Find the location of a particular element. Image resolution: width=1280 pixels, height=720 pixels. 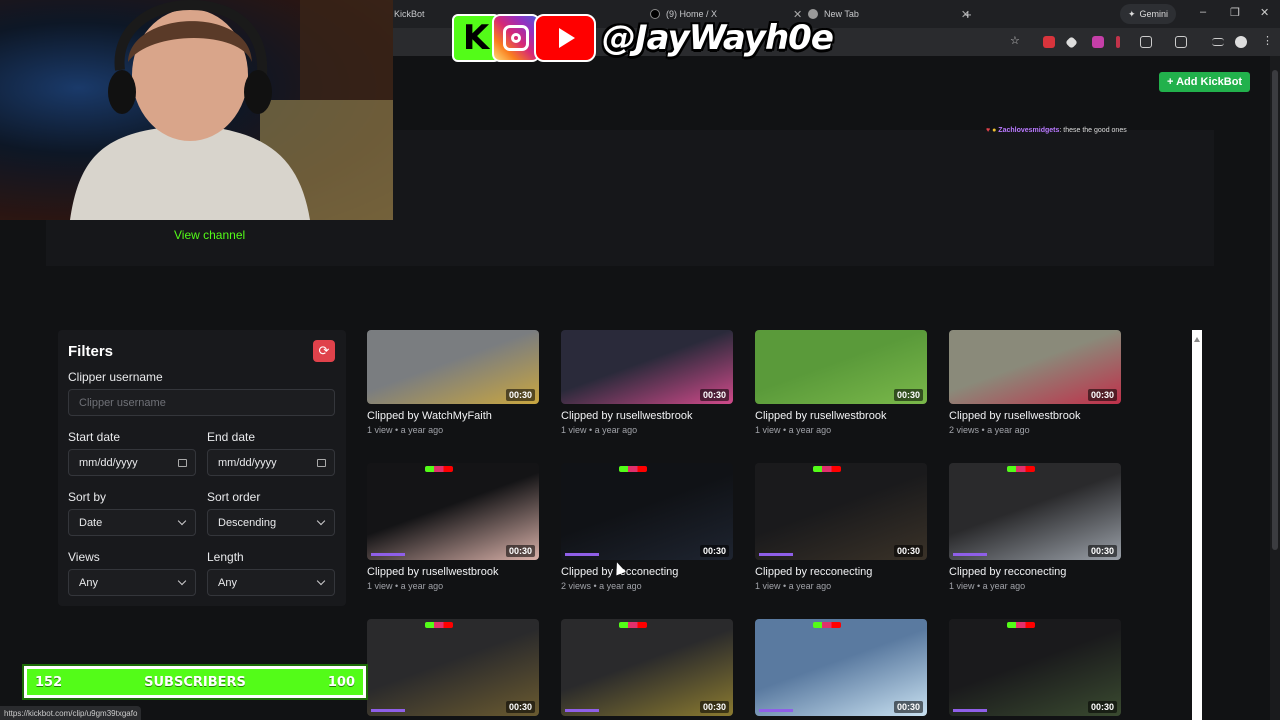

profile-avatar is located at coordinates (1241, 42).